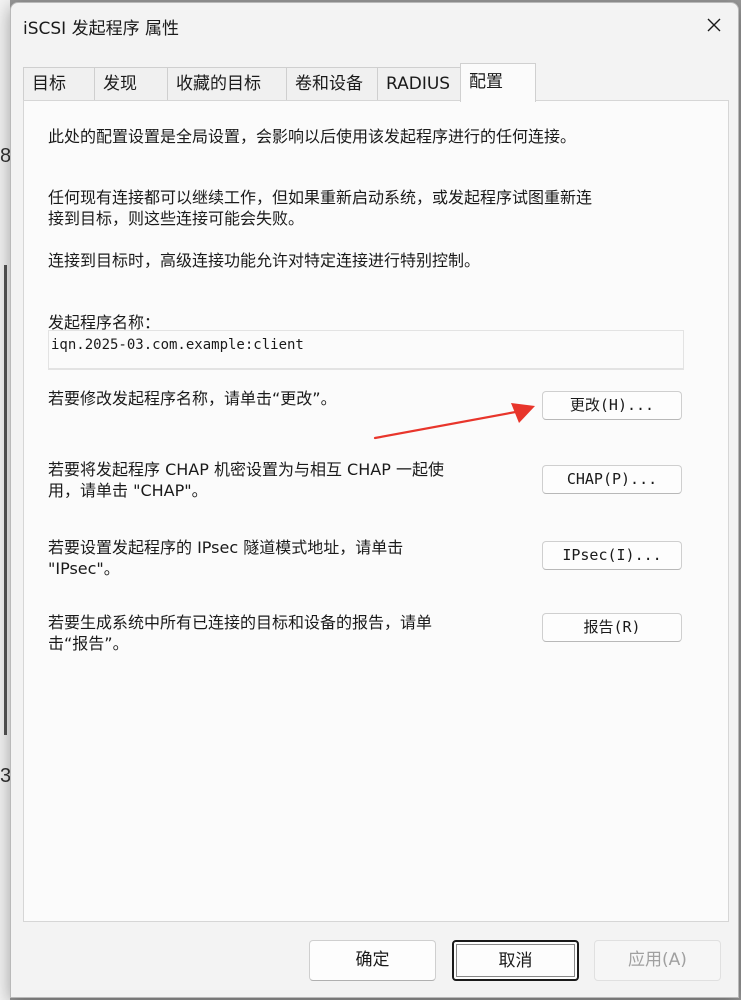 The width and height of the screenshot is (741, 1000). What do you see at coordinates (226, 547) in the screenshot?
I see `ipsec-text-line1: 若要设置发起程序的 IPsec 隧道模式地址，请单击` at bounding box center [226, 547].